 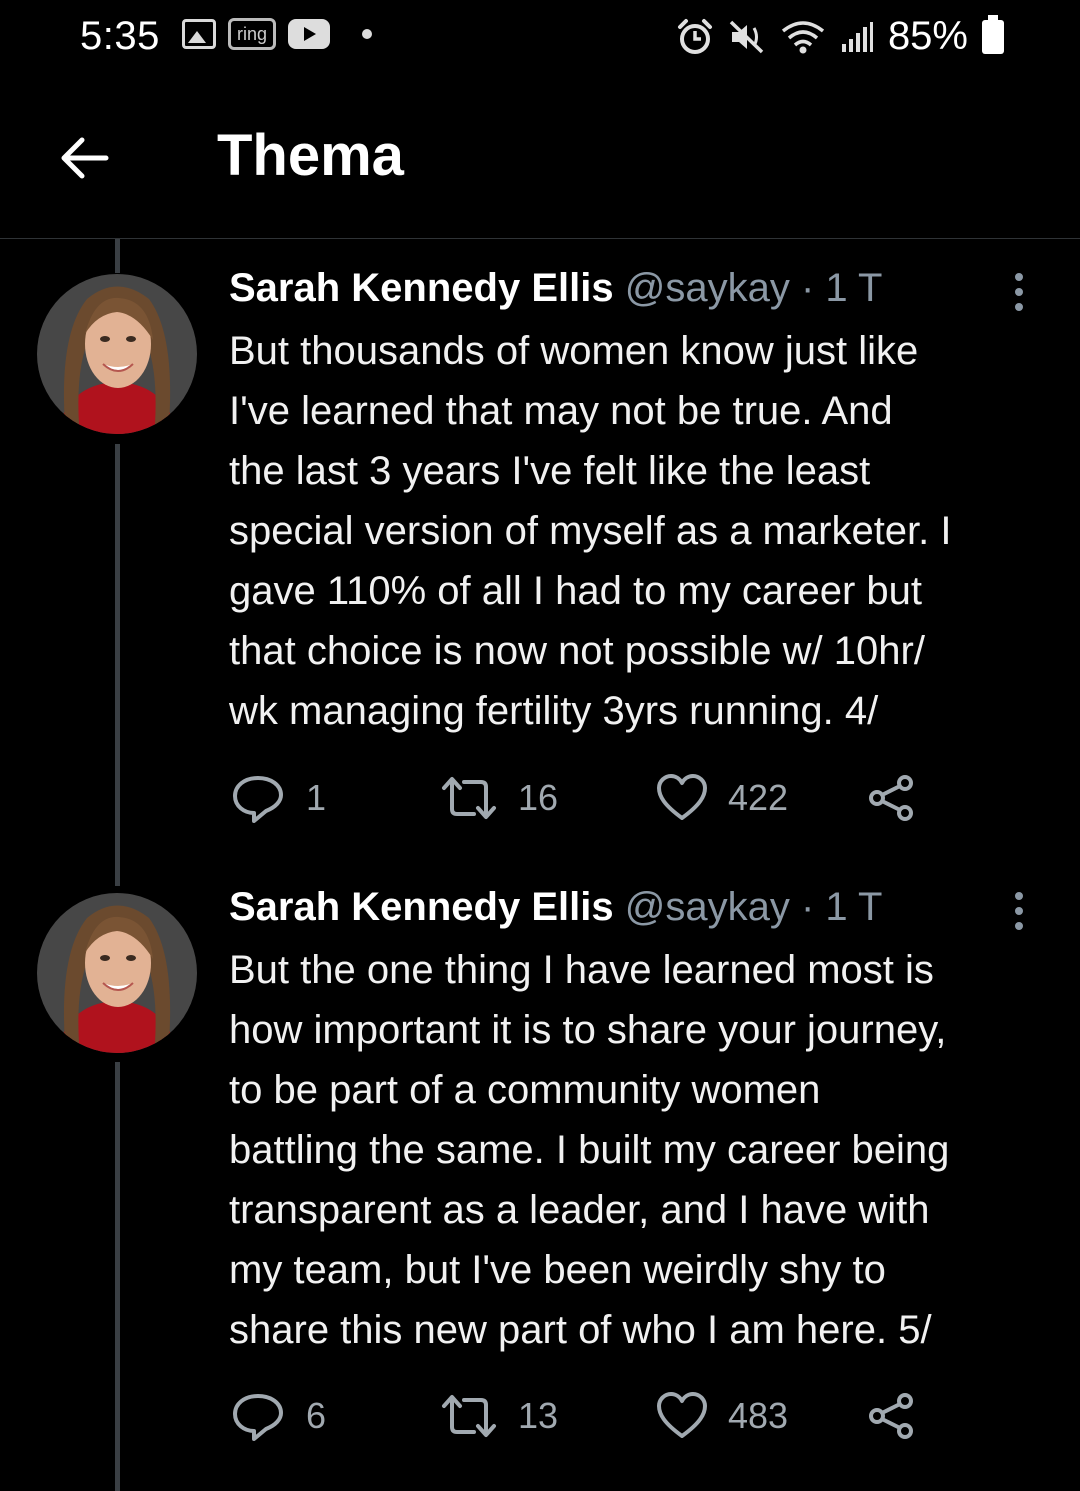 What do you see at coordinates (252, 34) in the screenshot?
I see `ring-icon: ring` at bounding box center [252, 34].